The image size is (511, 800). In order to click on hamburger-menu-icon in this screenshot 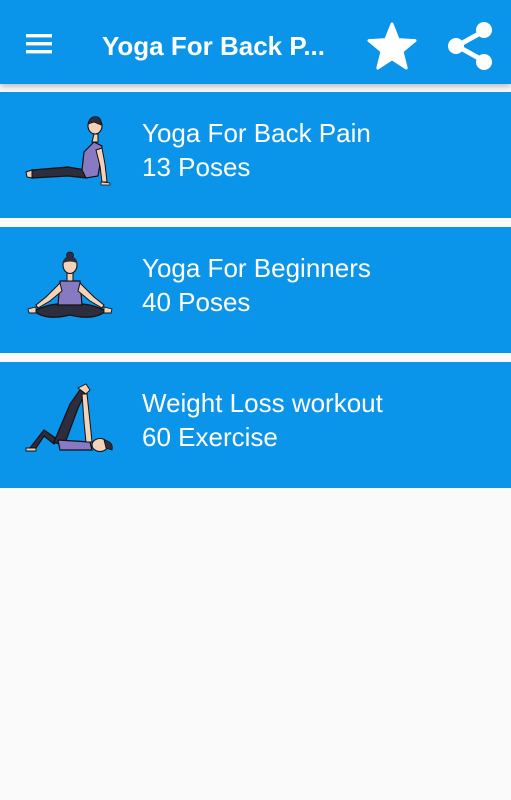, I will do `click(39, 44)`.